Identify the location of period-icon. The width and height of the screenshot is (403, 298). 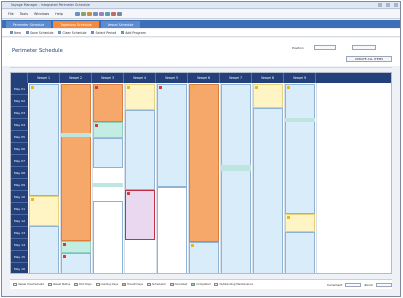
(93, 32).